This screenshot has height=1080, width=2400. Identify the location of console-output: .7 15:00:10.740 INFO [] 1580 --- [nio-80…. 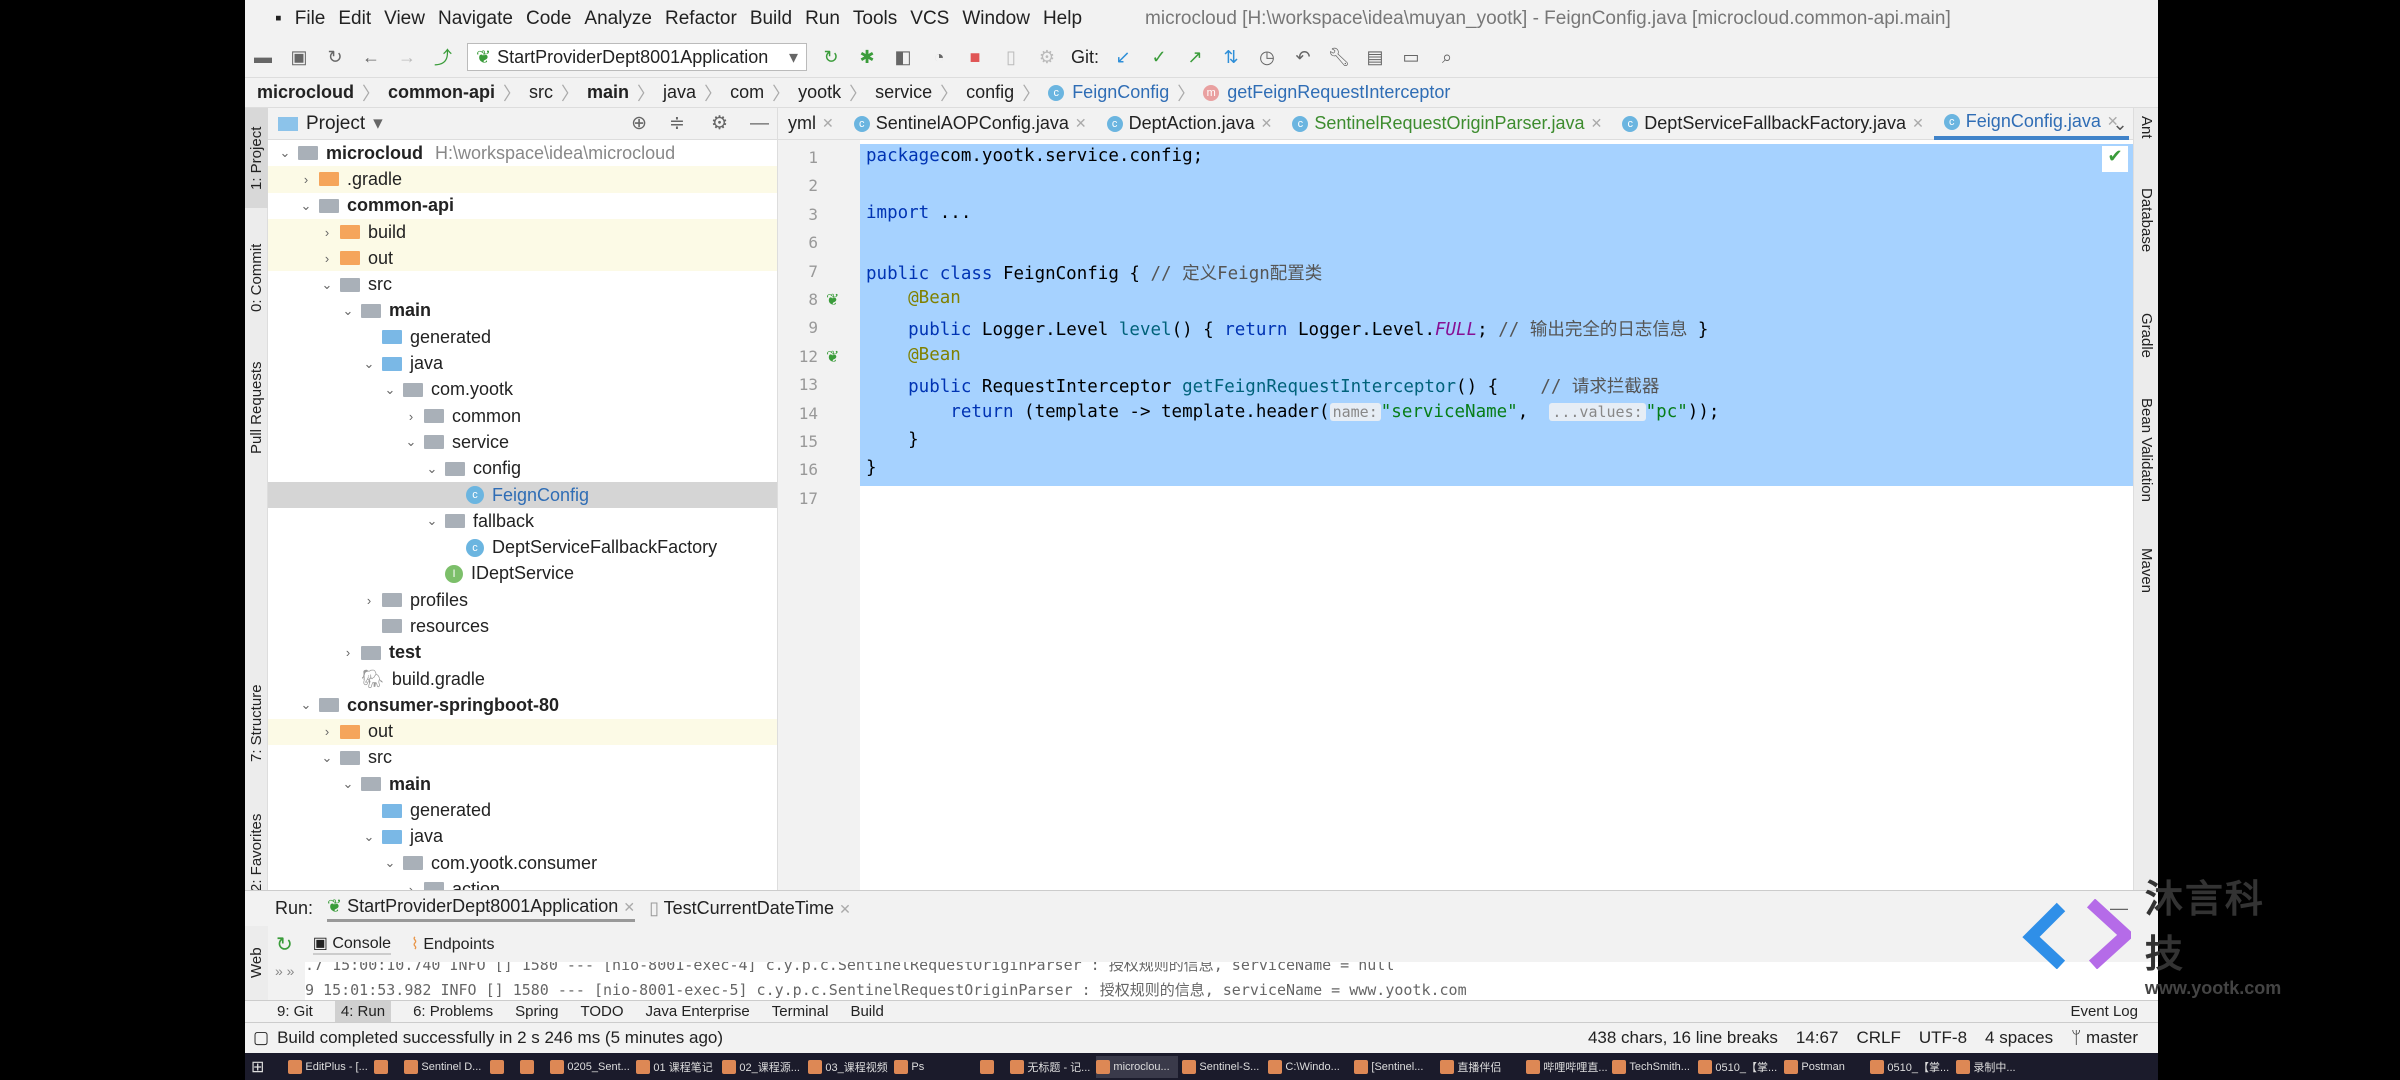
(1231, 981).